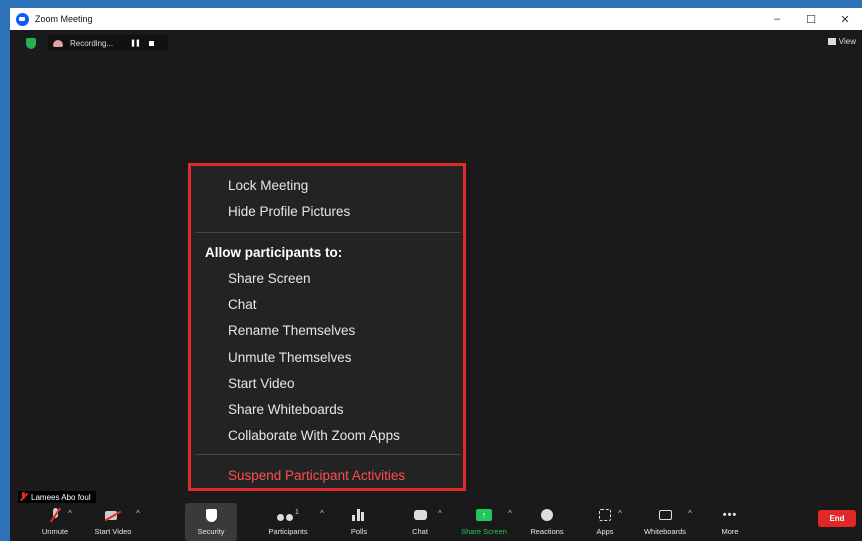 Image resolution: width=862 pixels, height=541 pixels. I want to click on share-screen-button: ↑ Share Screen, so click(484, 522).